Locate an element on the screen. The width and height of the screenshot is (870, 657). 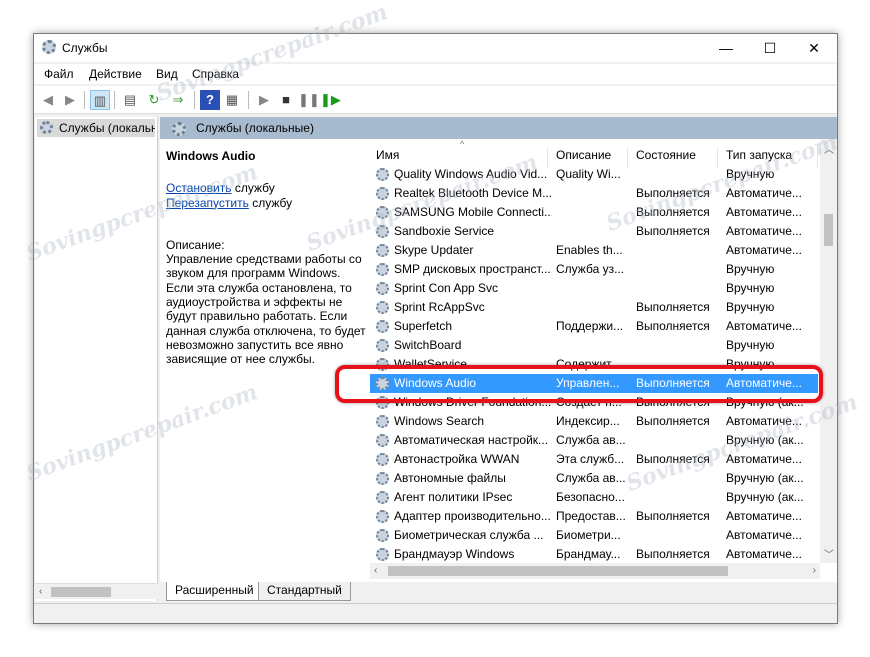
stop-service-icon: ■ is located at coordinates (286, 100).